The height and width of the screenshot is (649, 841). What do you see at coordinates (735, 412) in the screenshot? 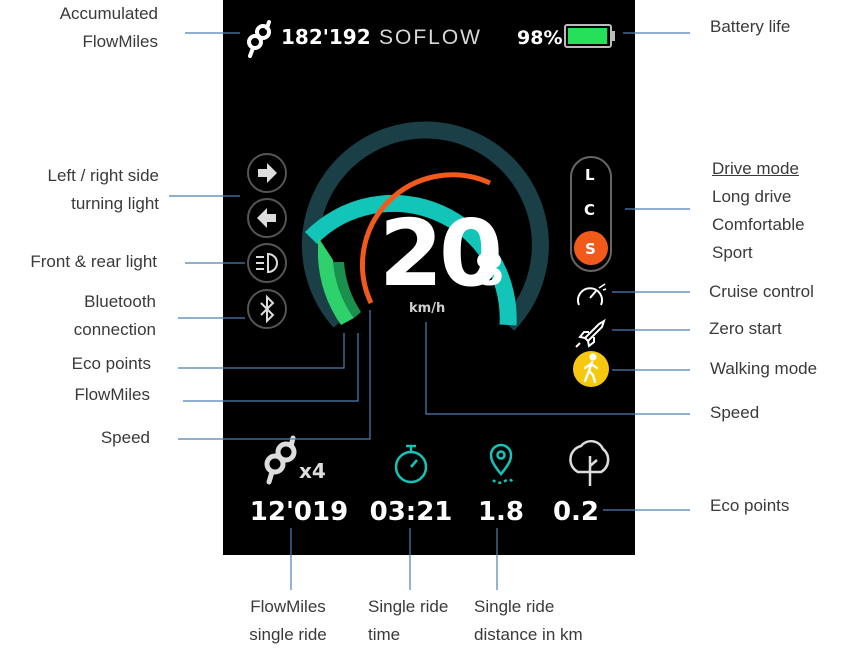
I see `label-speed-right: Speed` at bounding box center [735, 412].